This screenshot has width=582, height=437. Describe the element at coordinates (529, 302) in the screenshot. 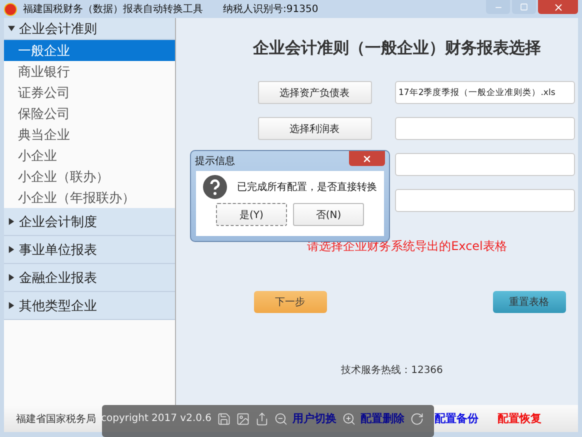

I see `reset-button: 重置表格` at that location.